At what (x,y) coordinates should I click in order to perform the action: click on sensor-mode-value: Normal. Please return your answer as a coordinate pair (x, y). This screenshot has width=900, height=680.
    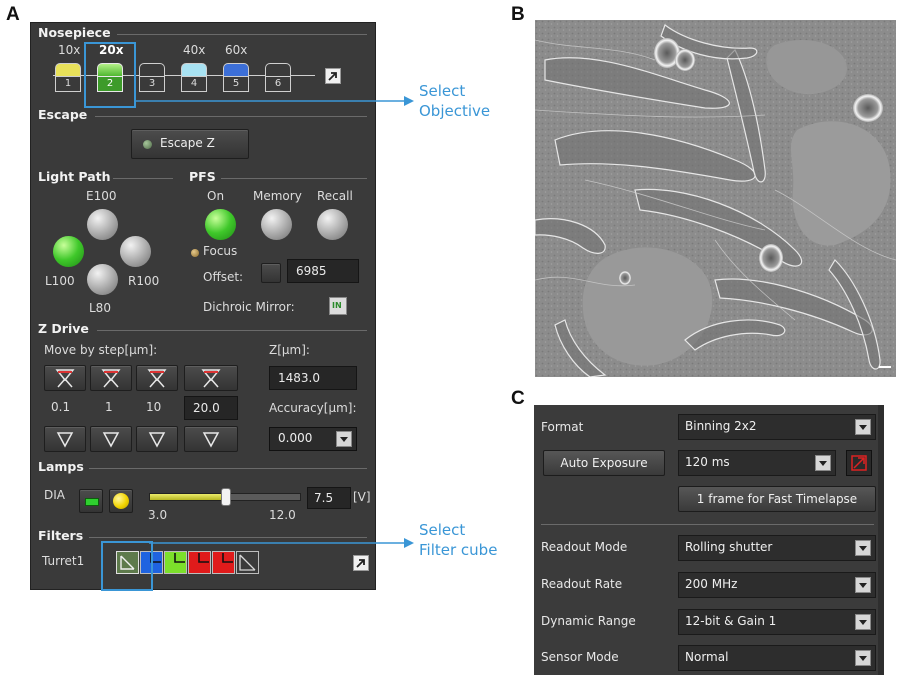
    Looking at the image, I should click on (707, 657).